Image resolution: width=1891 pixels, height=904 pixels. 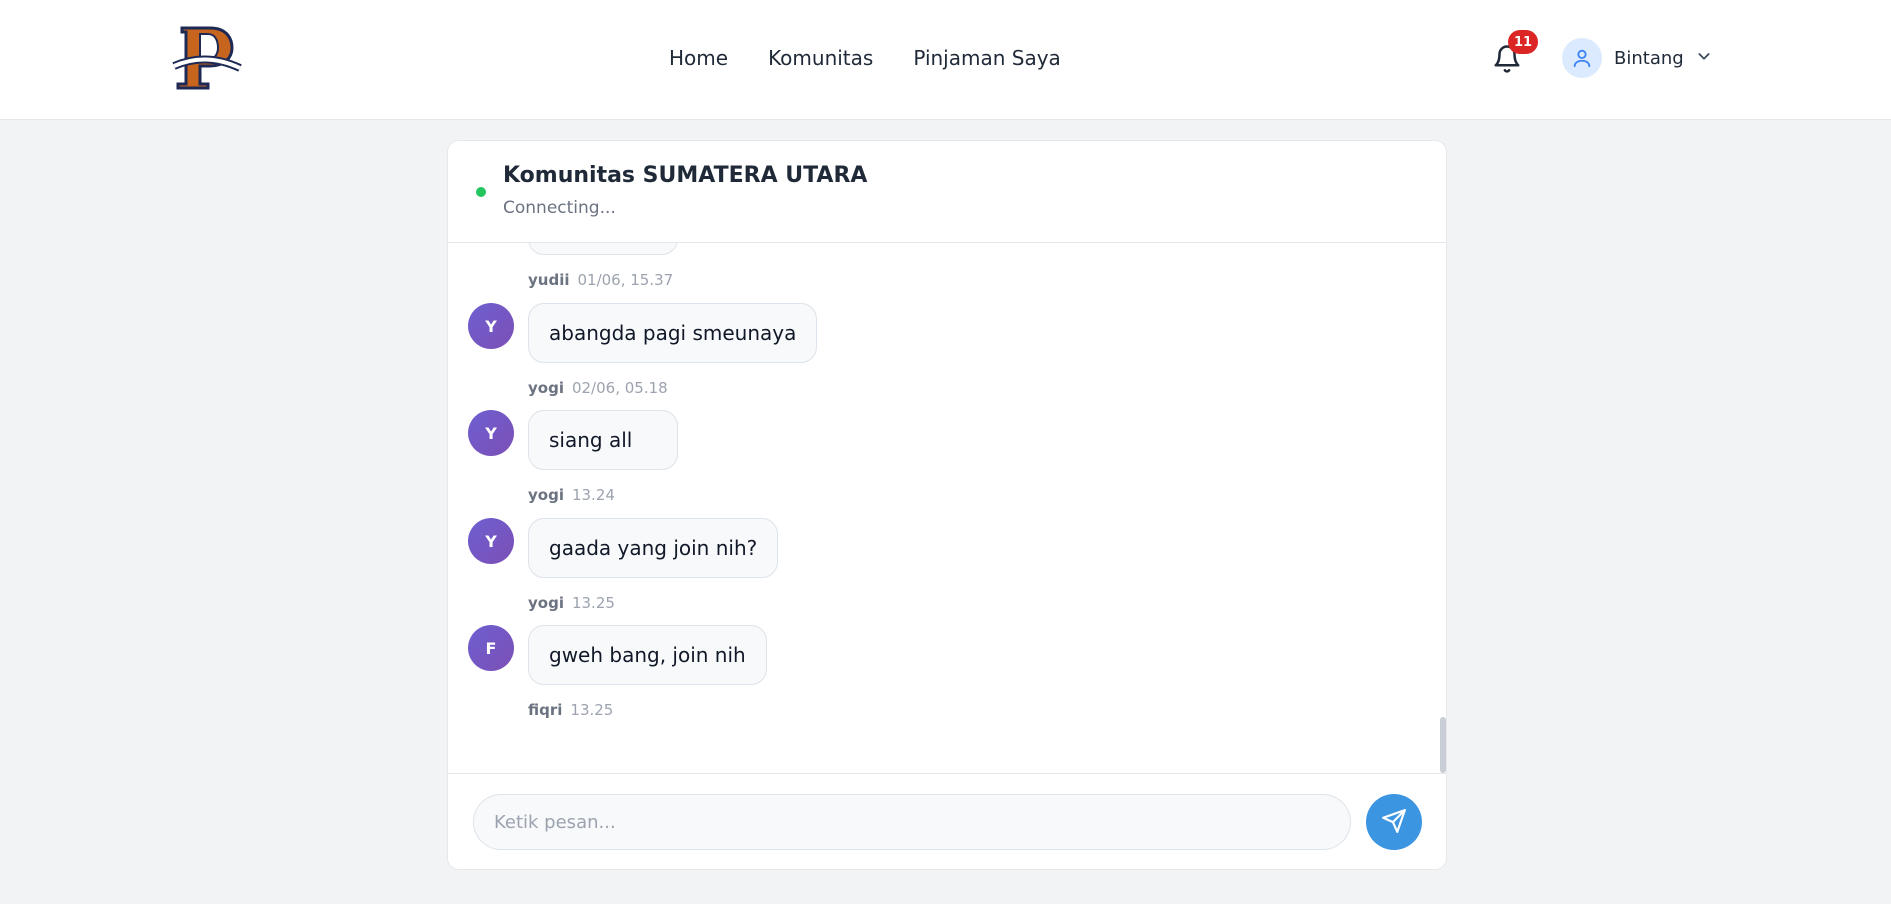 I want to click on top-navbar: Home Komunitas Pinjaman Saya 11 Bintang, so click(x=945, y=60).